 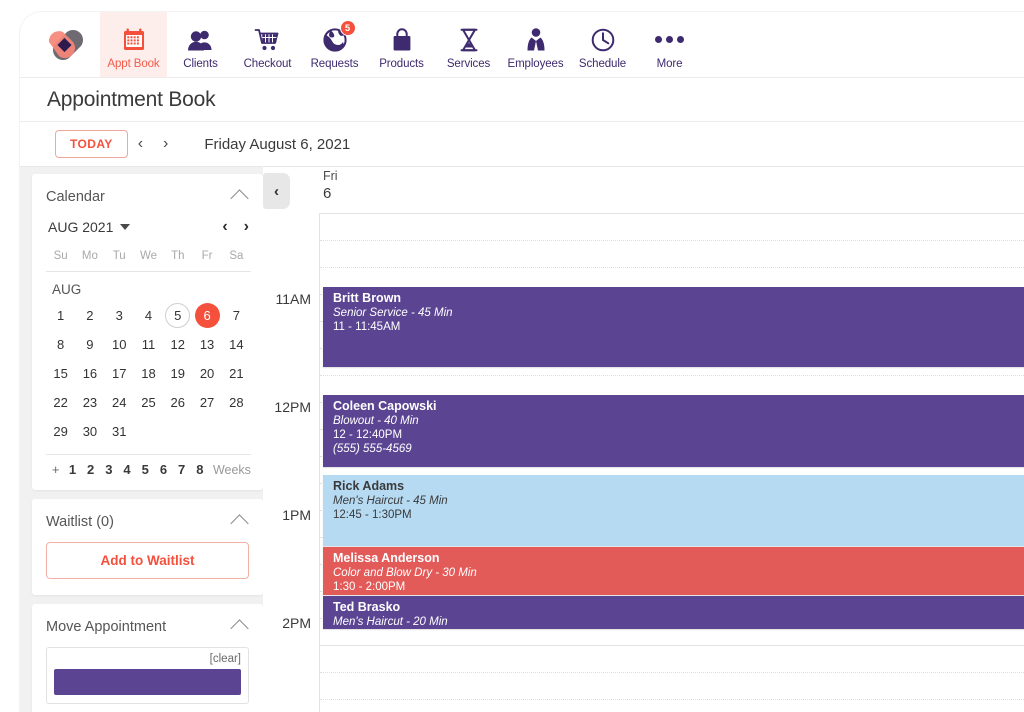 What do you see at coordinates (91, 144) in the screenshot?
I see `today-button: TODAY` at bounding box center [91, 144].